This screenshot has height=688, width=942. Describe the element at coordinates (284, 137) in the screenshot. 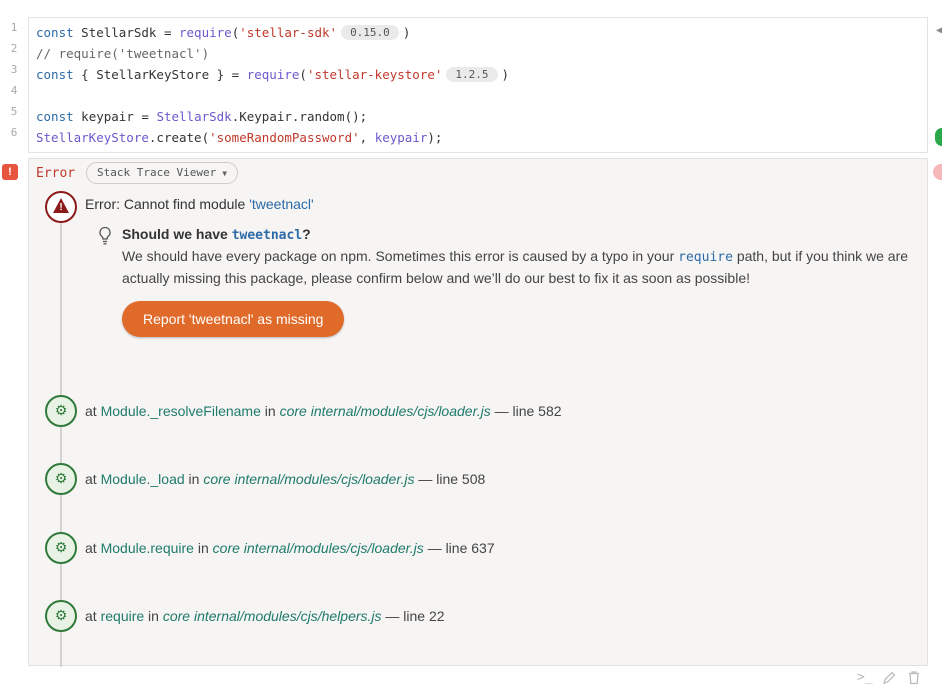

I see `string-literal: 'someRandomPassword'` at that location.